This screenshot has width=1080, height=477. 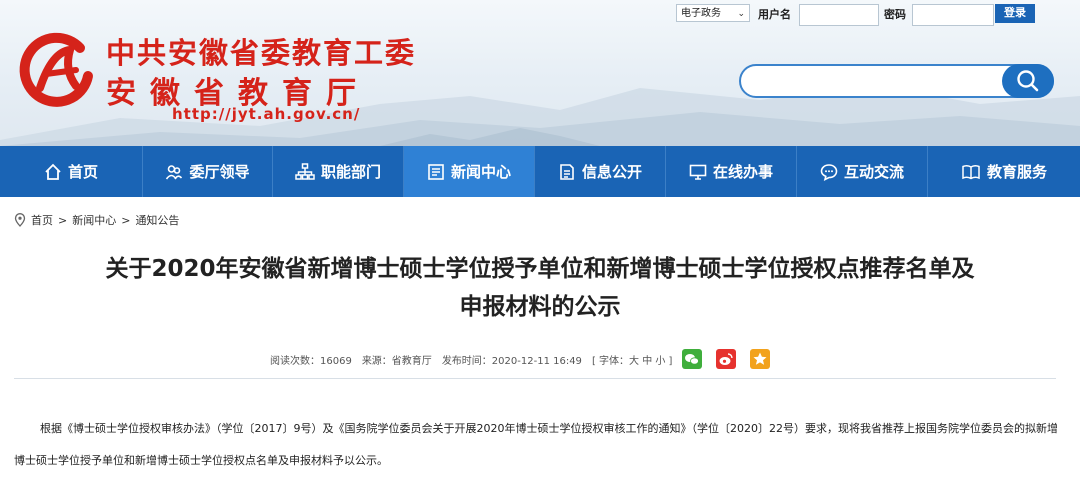 I want to click on font-size-control: [ 字体：大 中 小 ], so click(x=632, y=359).